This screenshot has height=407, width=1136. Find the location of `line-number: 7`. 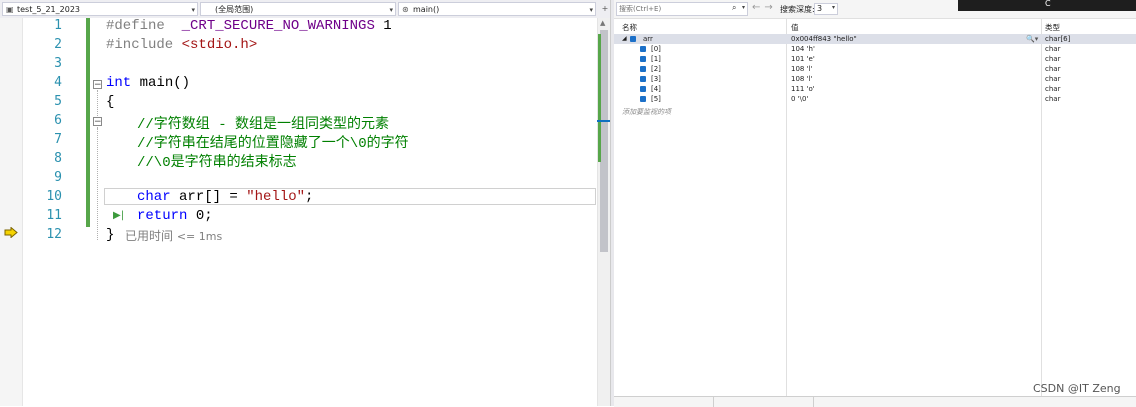

line-number: 7 is located at coordinates (58, 139).